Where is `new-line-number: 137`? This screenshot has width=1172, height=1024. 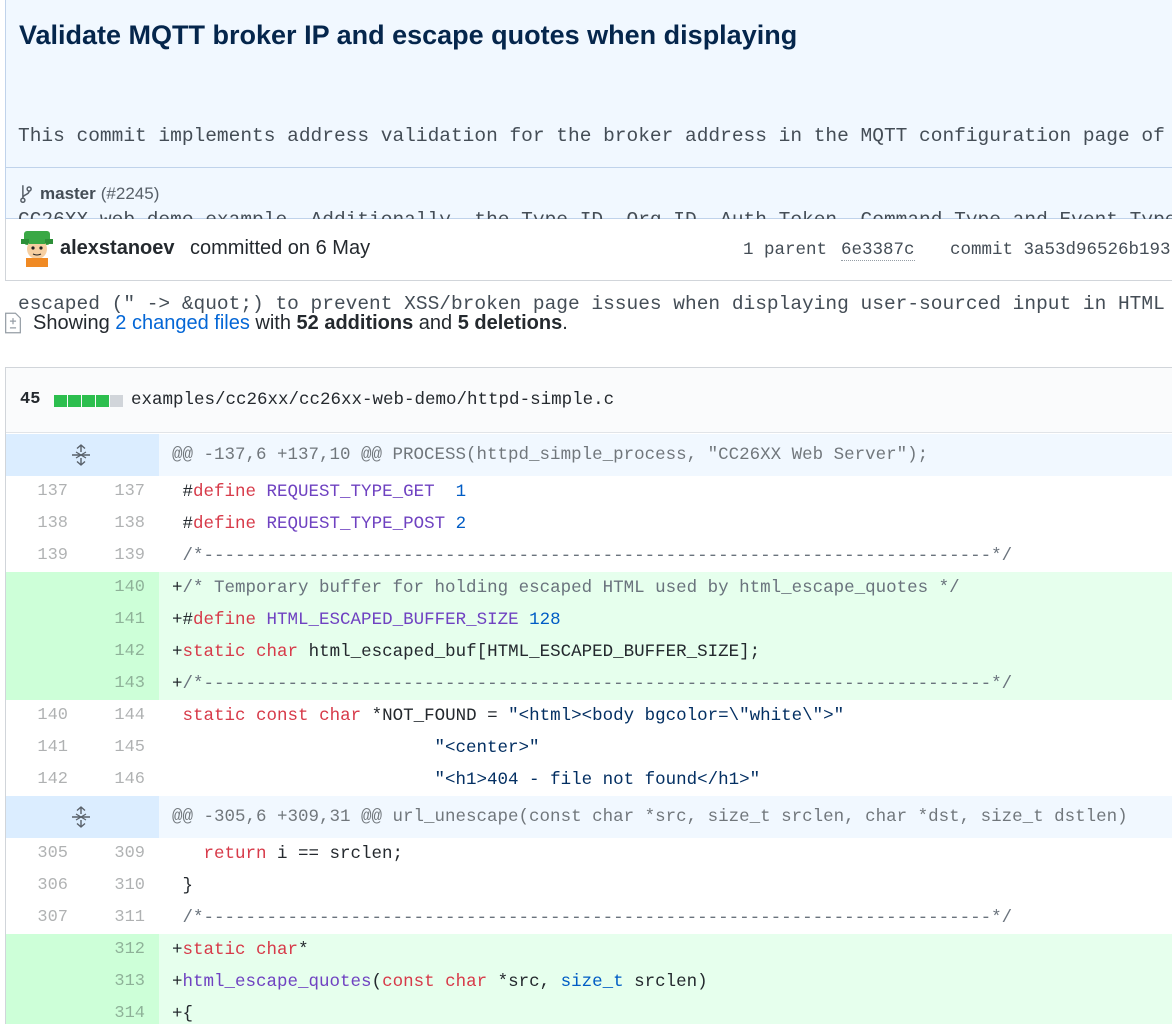 new-line-number: 137 is located at coordinates (120, 492).